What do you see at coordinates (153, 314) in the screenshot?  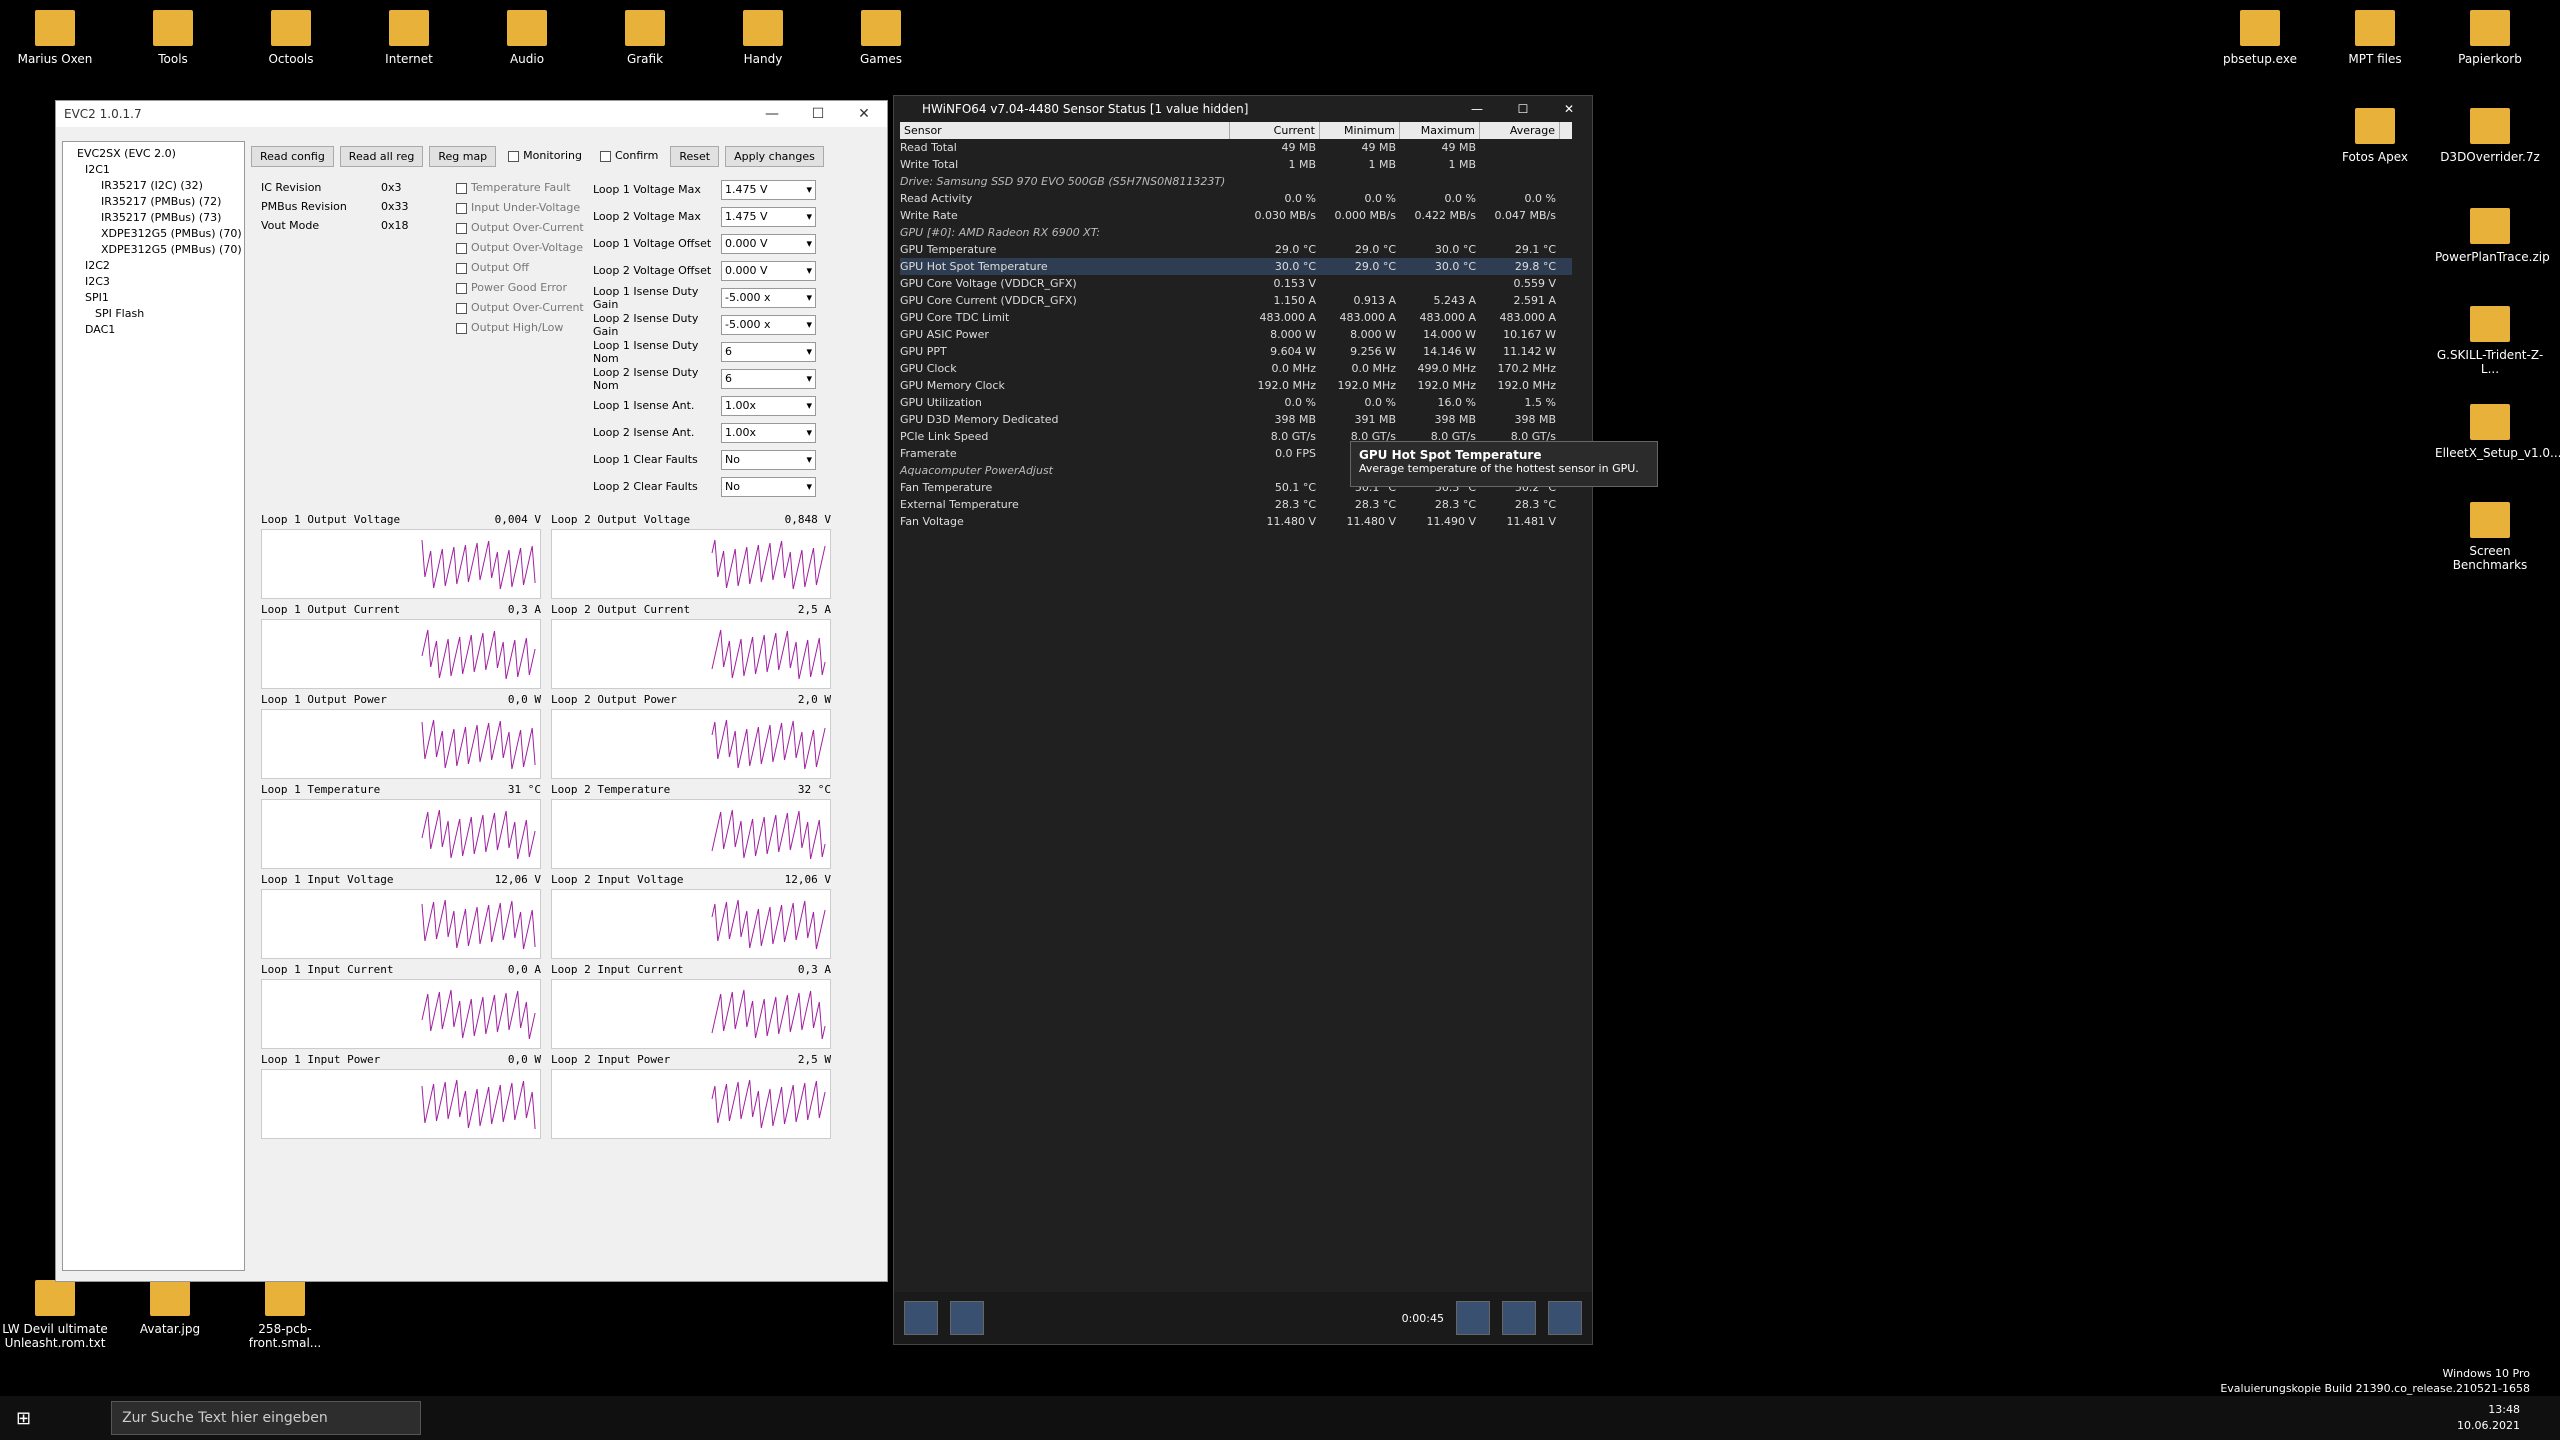 I see `tree-node: SPI Flash` at bounding box center [153, 314].